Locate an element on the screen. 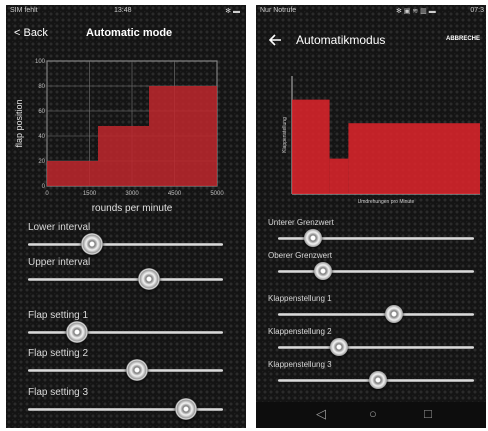 The height and width of the screenshot is (431, 488). status-icons: ✻ ▣ ≋ ▥ ▬ is located at coordinates (416, 11).